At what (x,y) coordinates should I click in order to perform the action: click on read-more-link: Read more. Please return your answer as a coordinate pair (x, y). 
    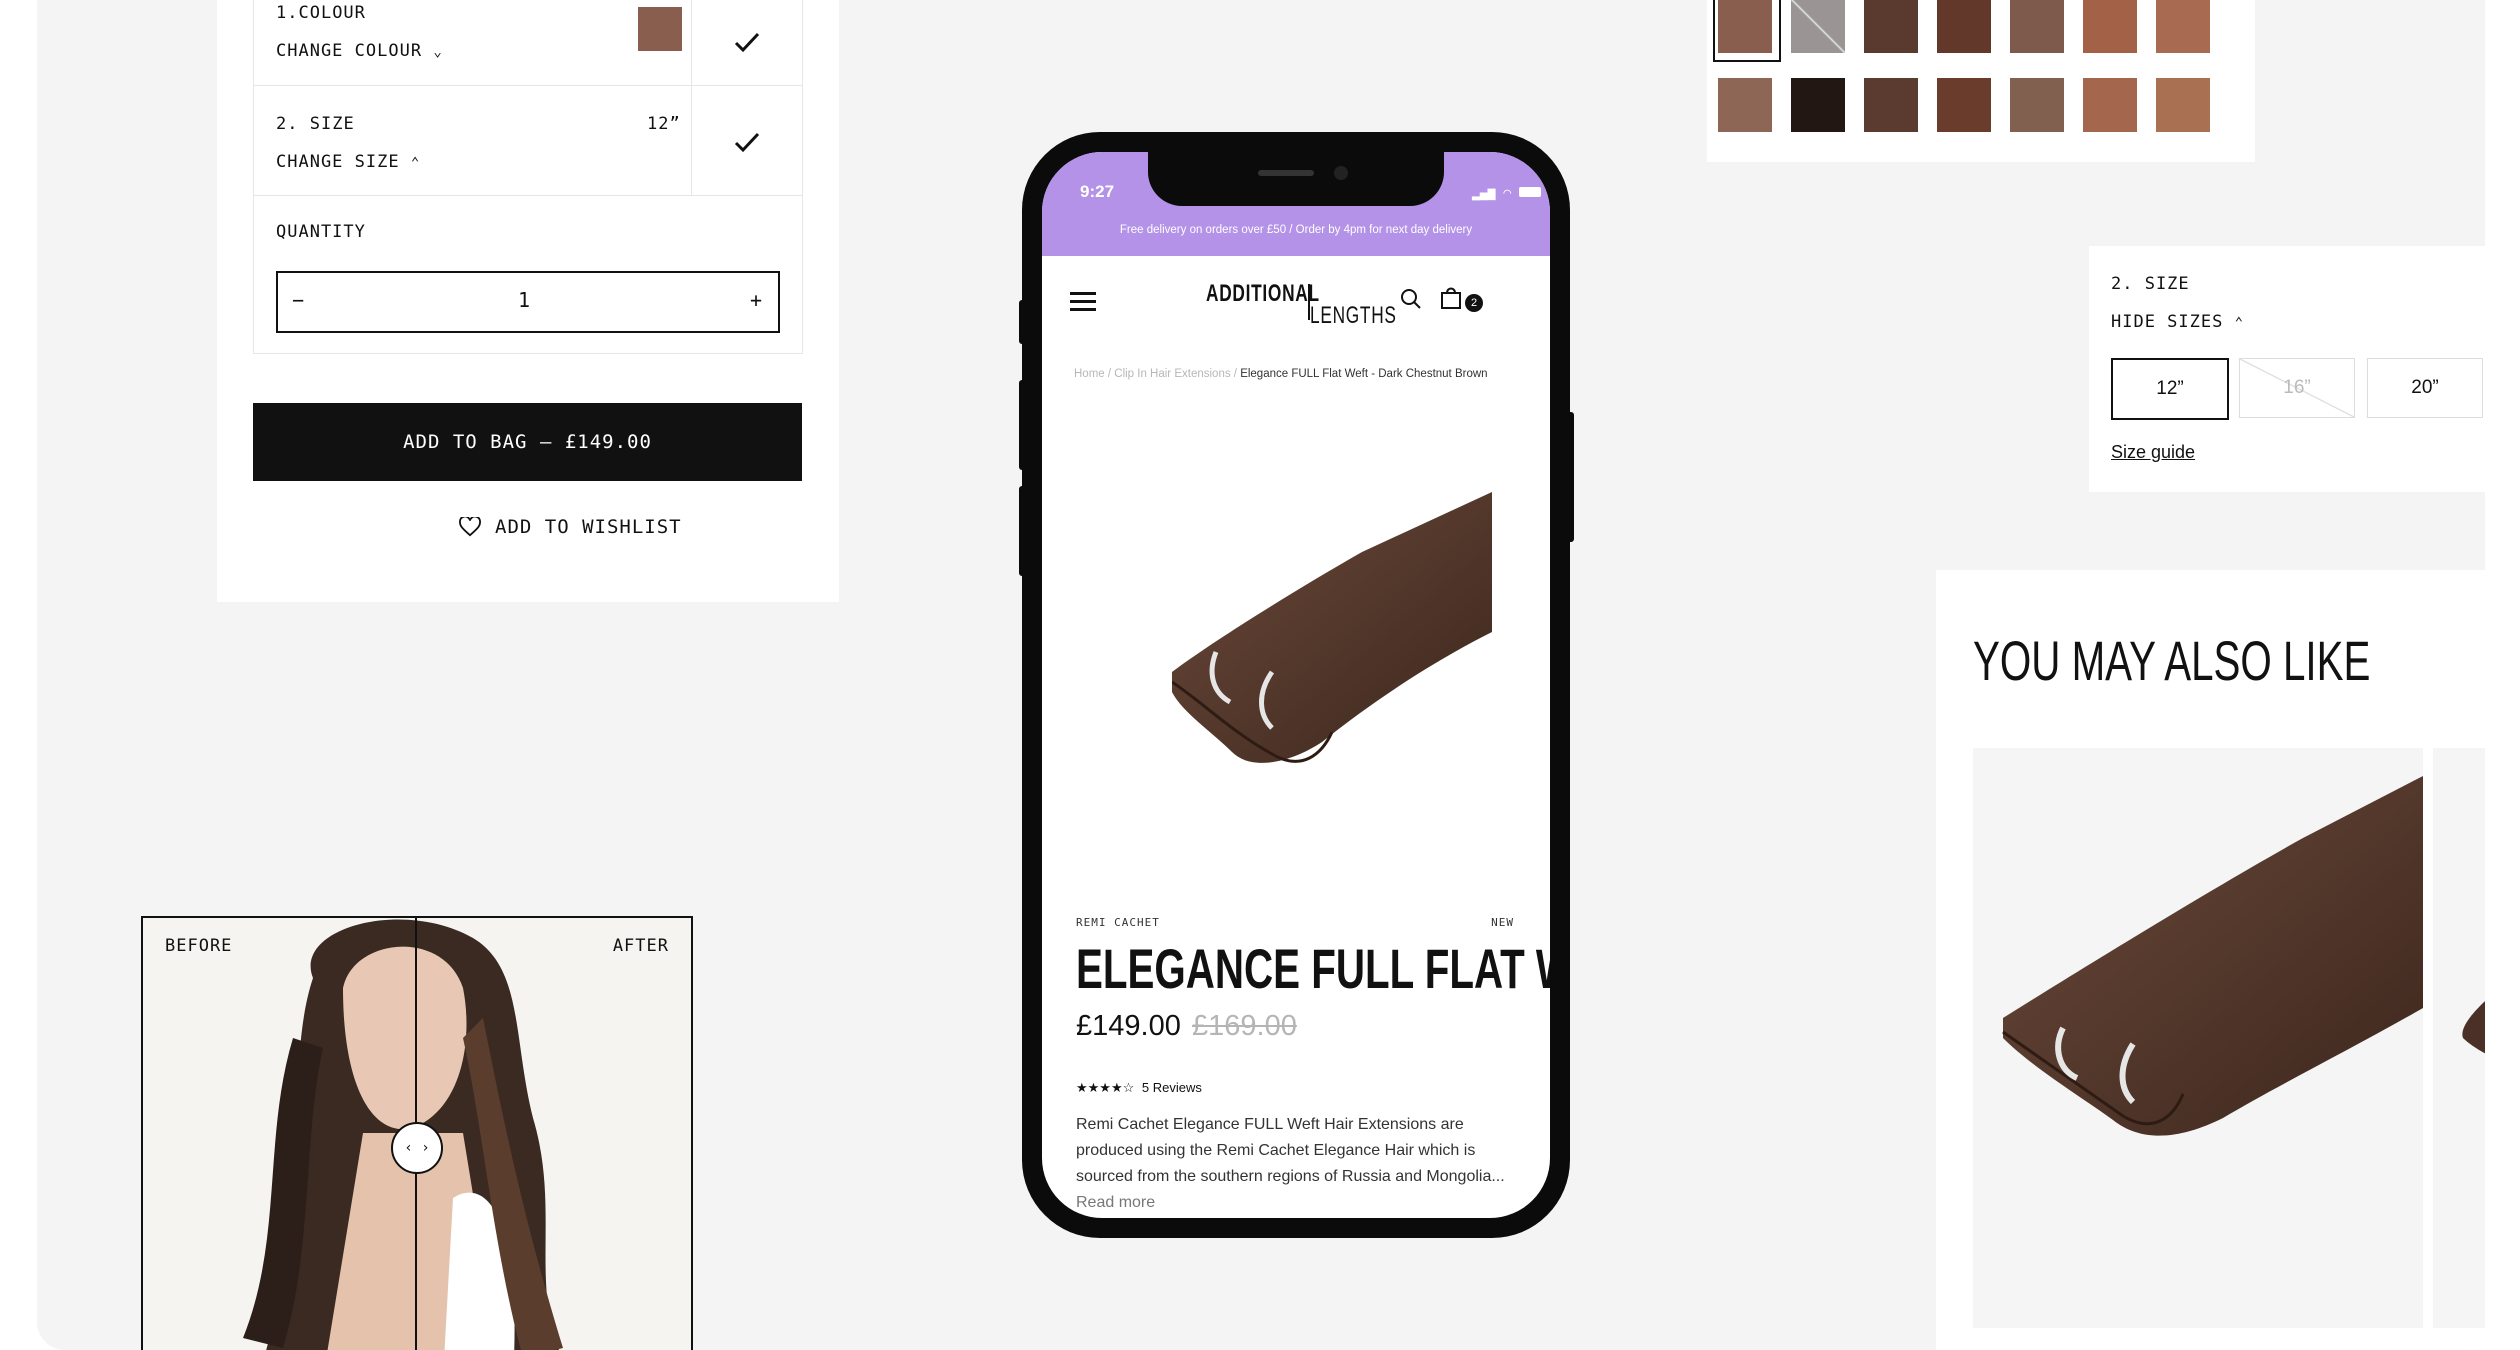
    Looking at the image, I should click on (1115, 1202).